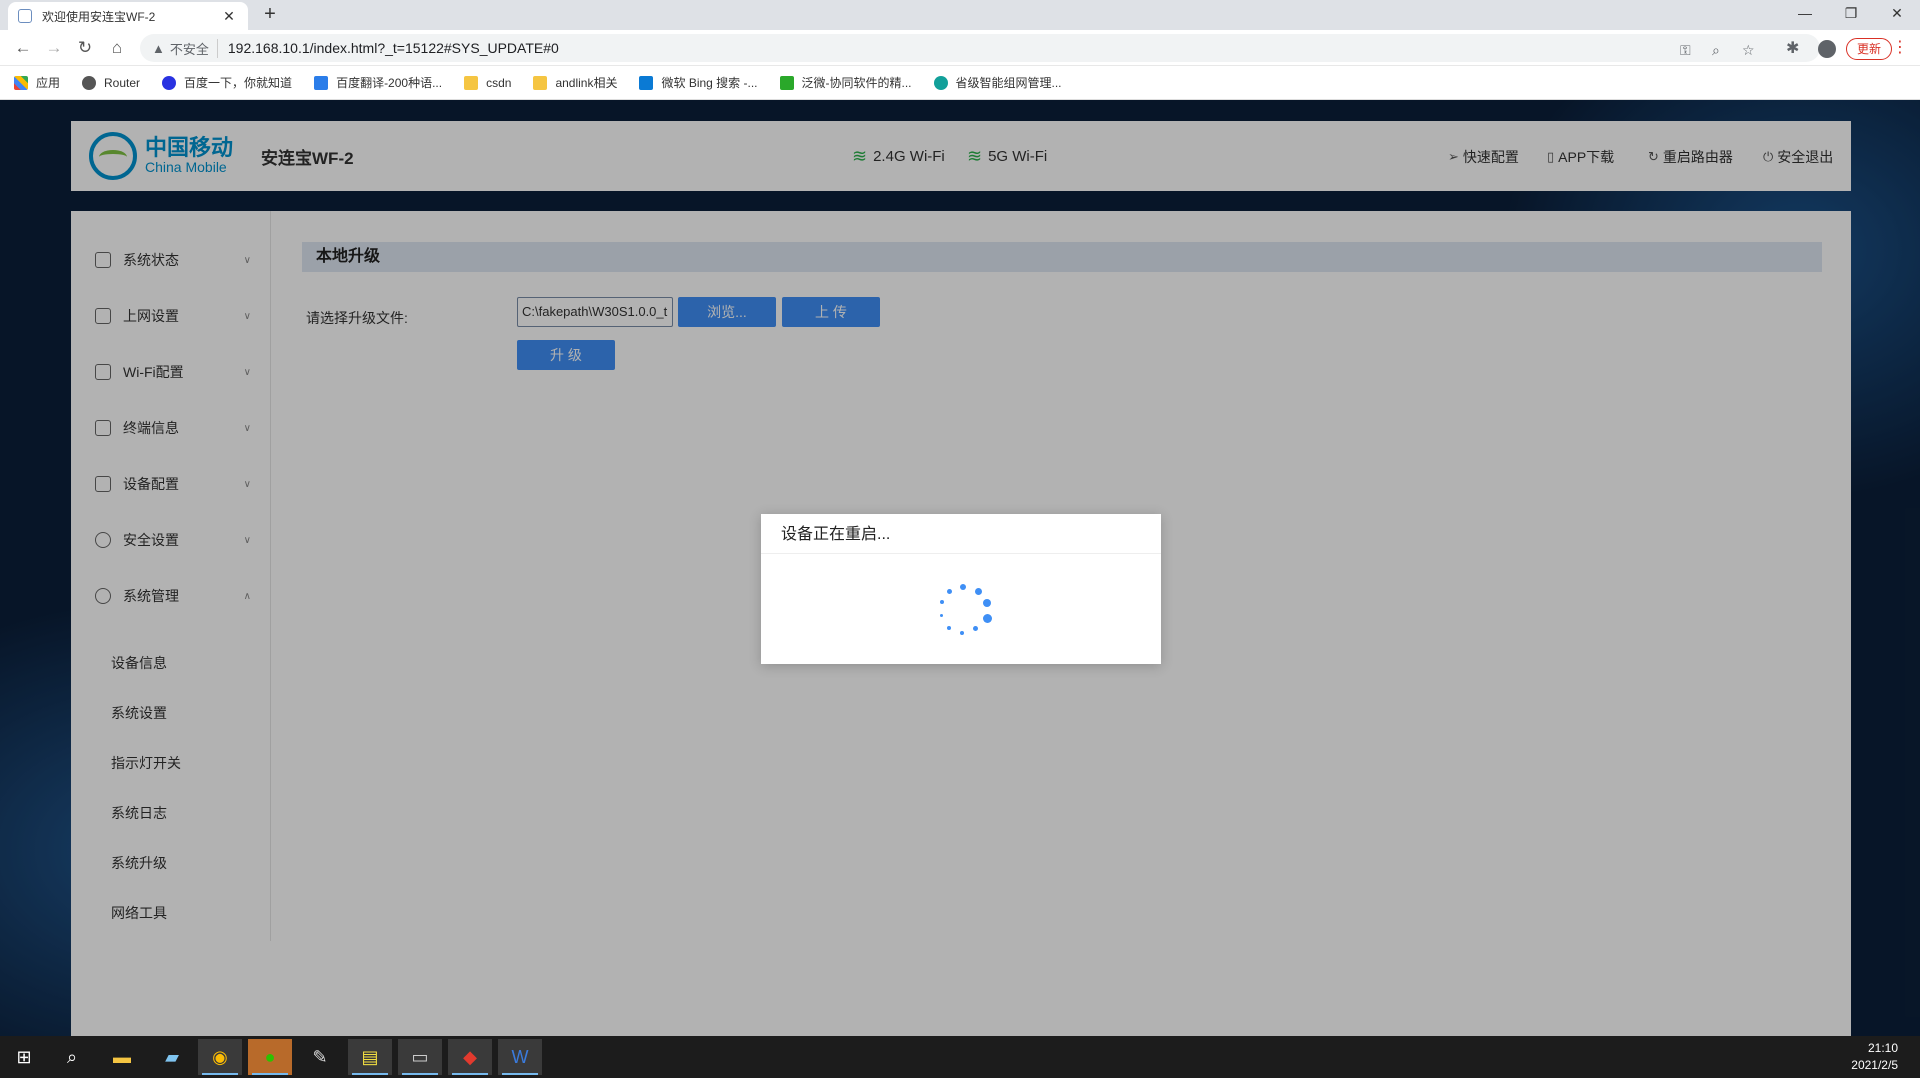  I want to click on security-label: 不安全, so click(194, 48).